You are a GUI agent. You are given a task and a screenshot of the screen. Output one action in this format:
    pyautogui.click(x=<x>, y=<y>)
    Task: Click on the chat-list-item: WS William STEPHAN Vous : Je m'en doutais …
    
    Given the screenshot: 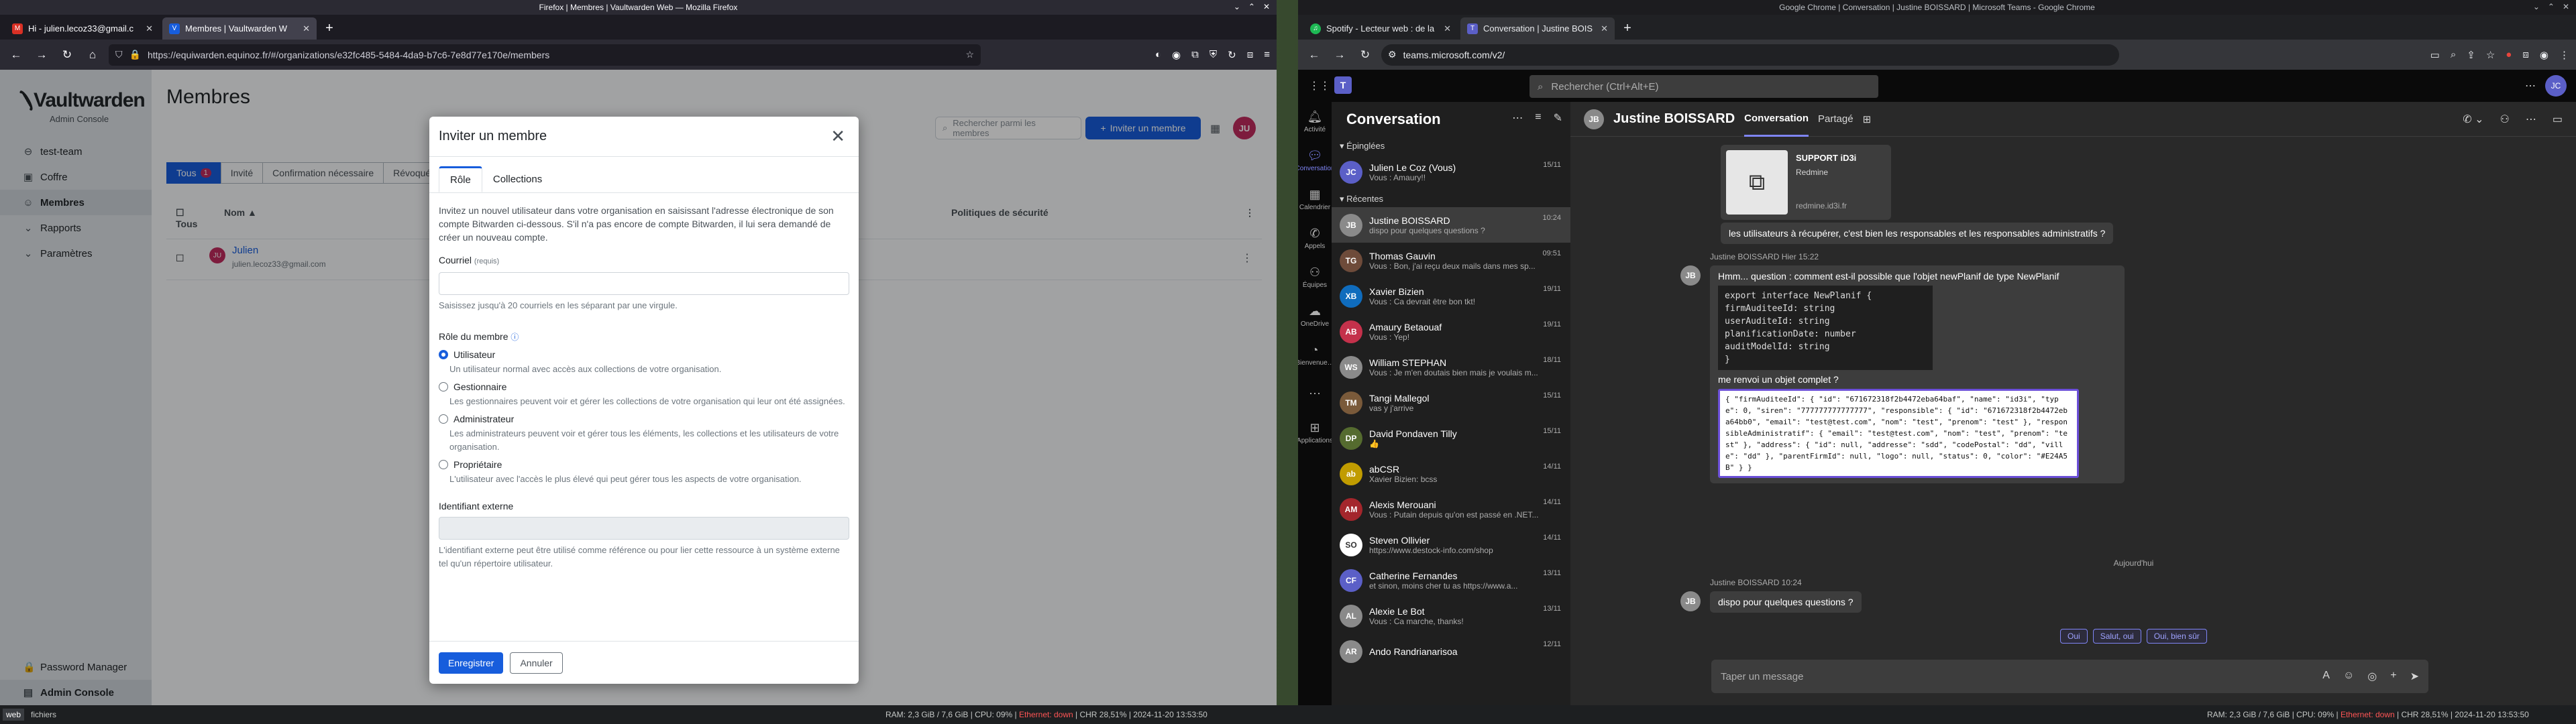 What is the action you would take?
    pyautogui.click(x=1451, y=367)
    